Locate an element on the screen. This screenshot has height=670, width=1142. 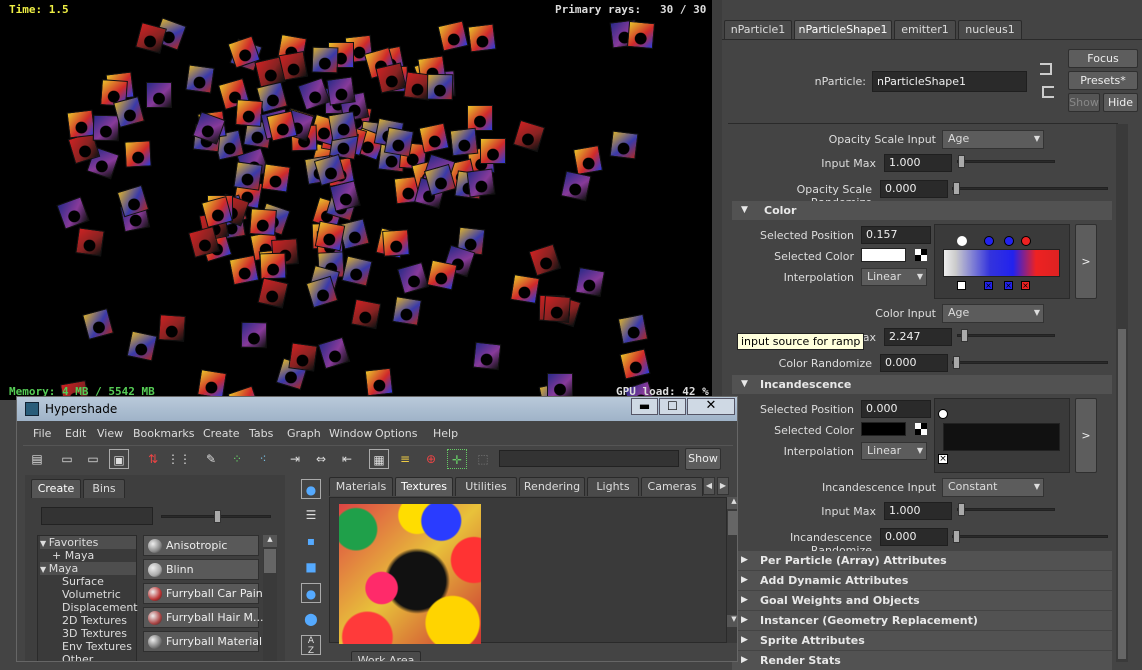
color-selected-position-field: 0.157 is located at coordinates (896, 235).